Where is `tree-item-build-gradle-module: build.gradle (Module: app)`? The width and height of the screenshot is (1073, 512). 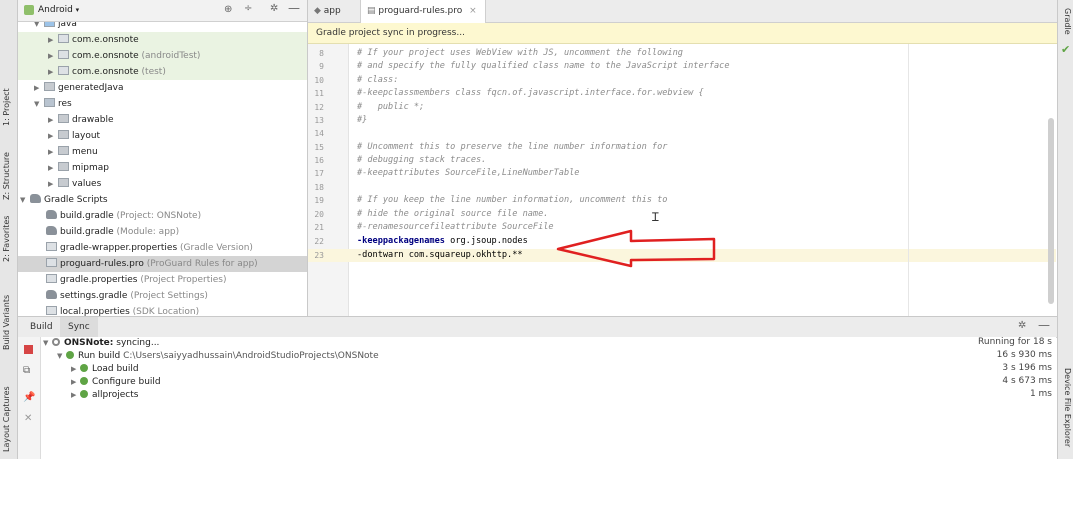 tree-item-build-gradle-module: build.gradle (Module: app) is located at coordinates (98, 232).